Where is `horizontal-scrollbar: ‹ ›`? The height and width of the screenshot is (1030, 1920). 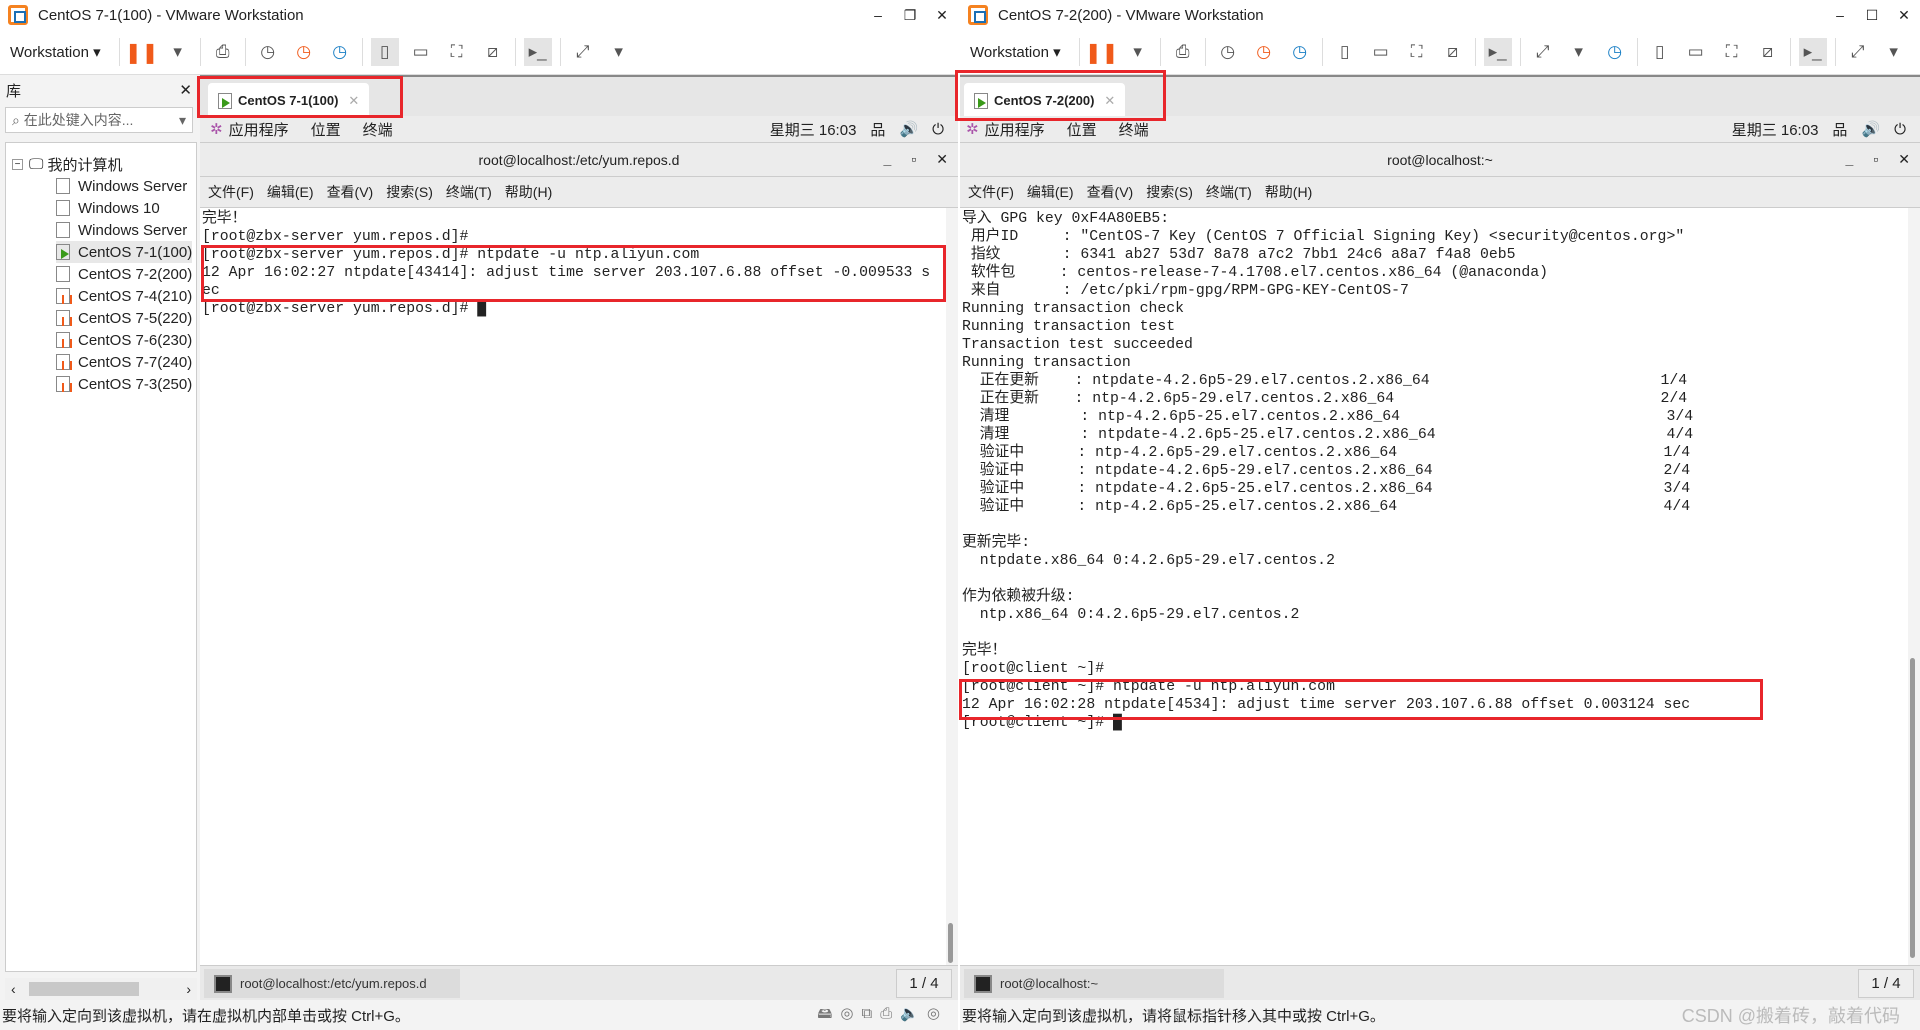
horizontal-scrollbar: ‹ › is located at coordinates (101, 989).